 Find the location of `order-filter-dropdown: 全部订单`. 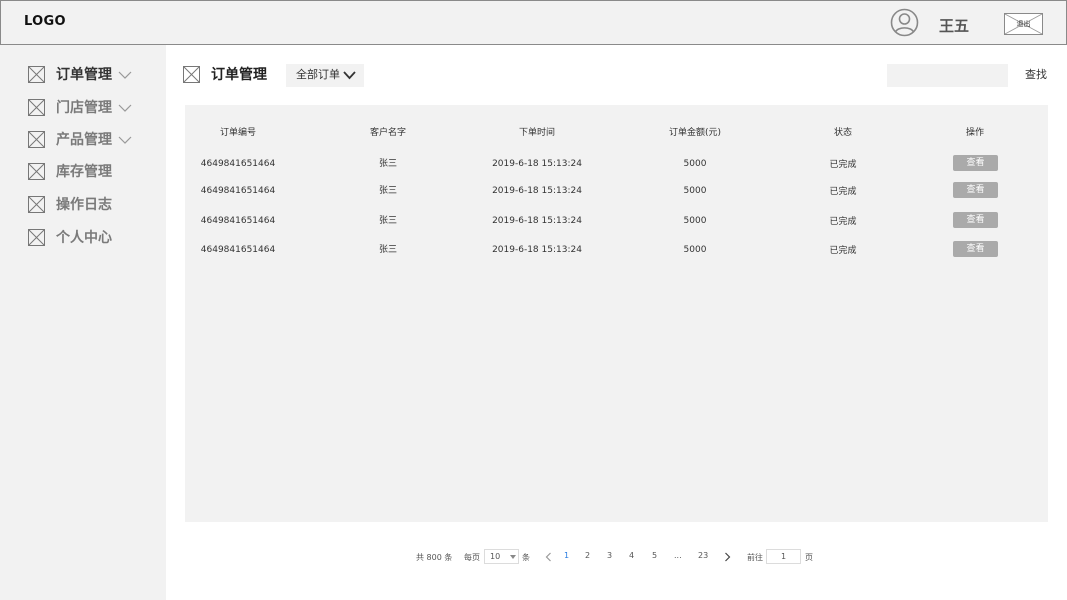

order-filter-dropdown: 全部订单 is located at coordinates (325, 75).